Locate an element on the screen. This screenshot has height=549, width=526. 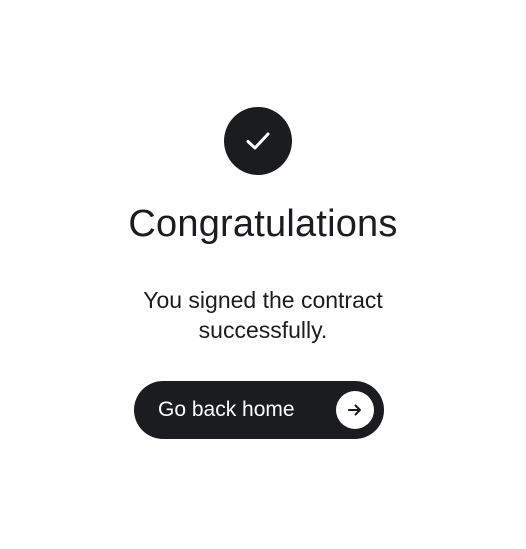
arrow-right-icon is located at coordinates (355, 410).